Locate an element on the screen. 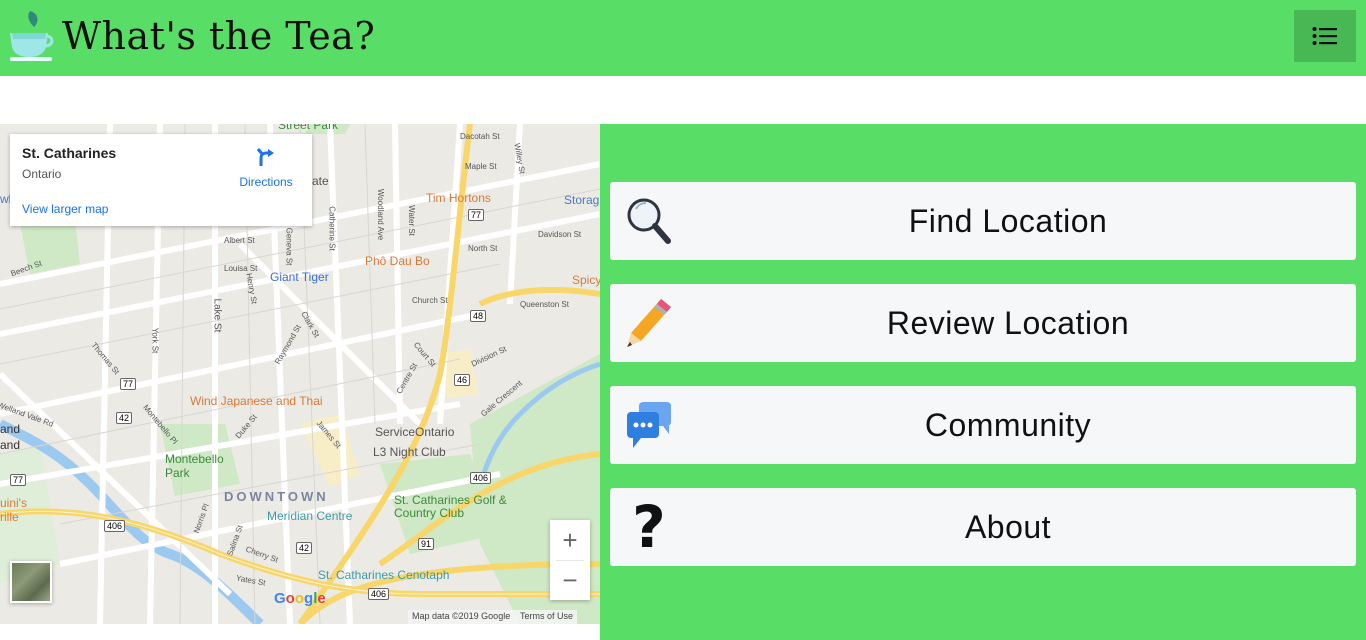  review-location-label: Review Location is located at coordinates (1008, 322).